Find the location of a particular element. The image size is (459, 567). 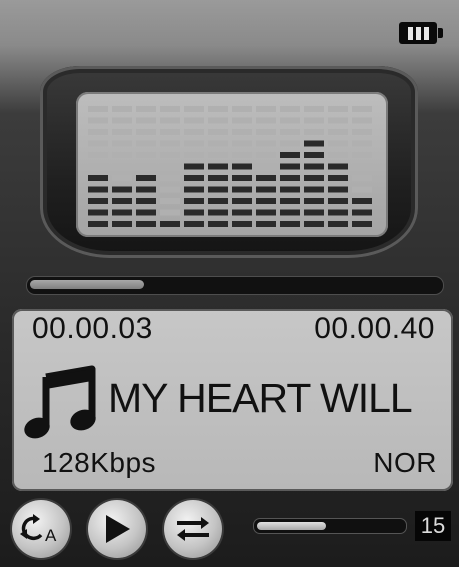

music-note-icon is located at coordinates (60, 402).